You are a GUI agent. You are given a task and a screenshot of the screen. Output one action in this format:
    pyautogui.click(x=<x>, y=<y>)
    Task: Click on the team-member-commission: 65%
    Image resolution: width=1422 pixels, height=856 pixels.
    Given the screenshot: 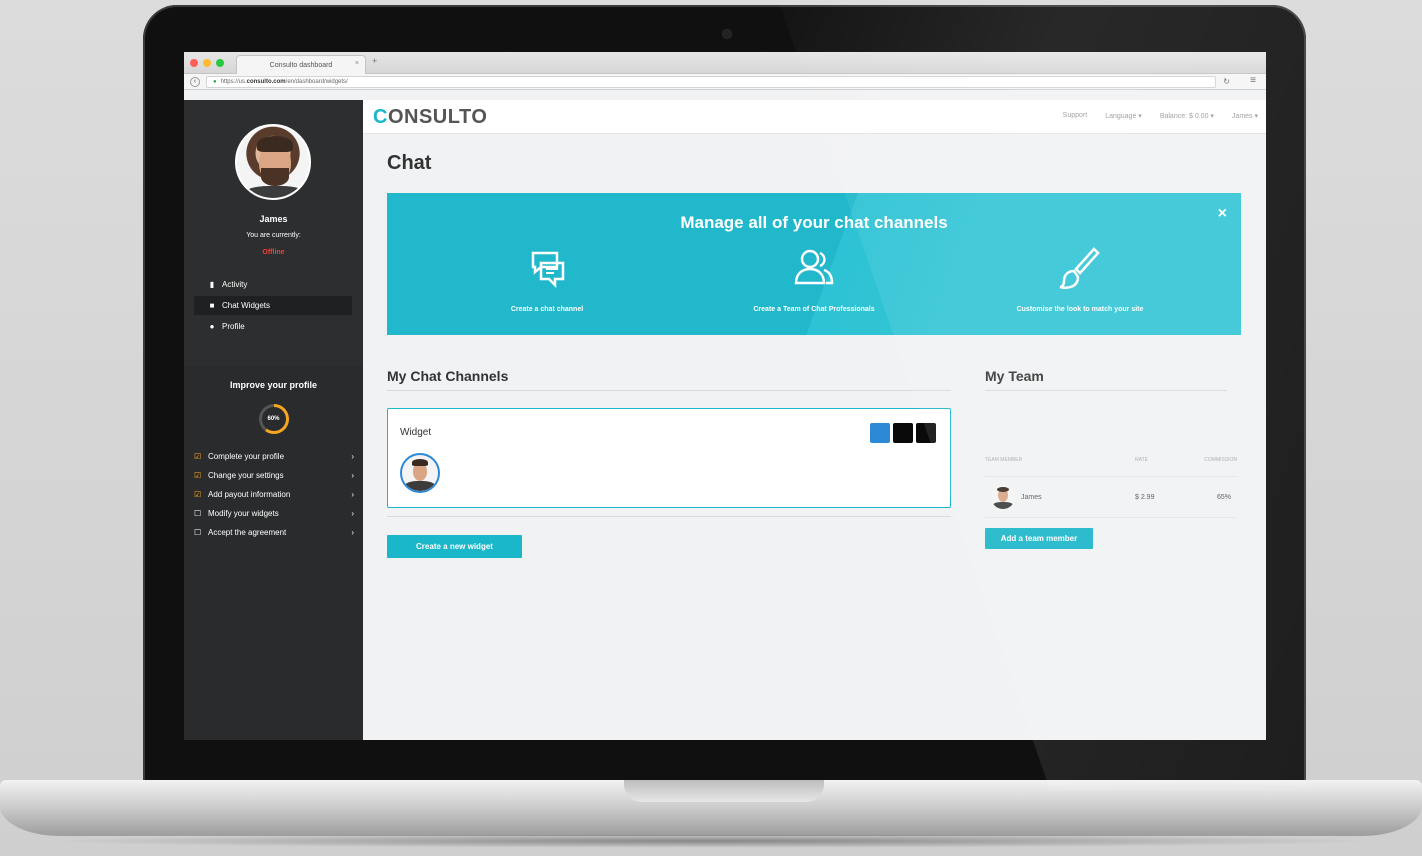 What is the action you would take?
    pyautogui.click(x=1223, y=497)
    